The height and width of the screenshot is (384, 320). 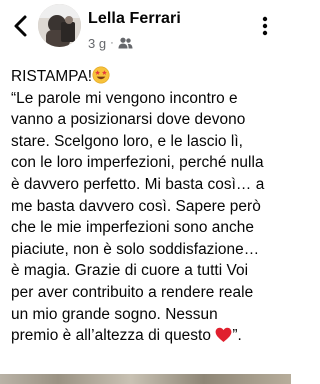 I want to click on post-line-8: che le mie imperfezioni sono anche, so click(x=132, y=228).